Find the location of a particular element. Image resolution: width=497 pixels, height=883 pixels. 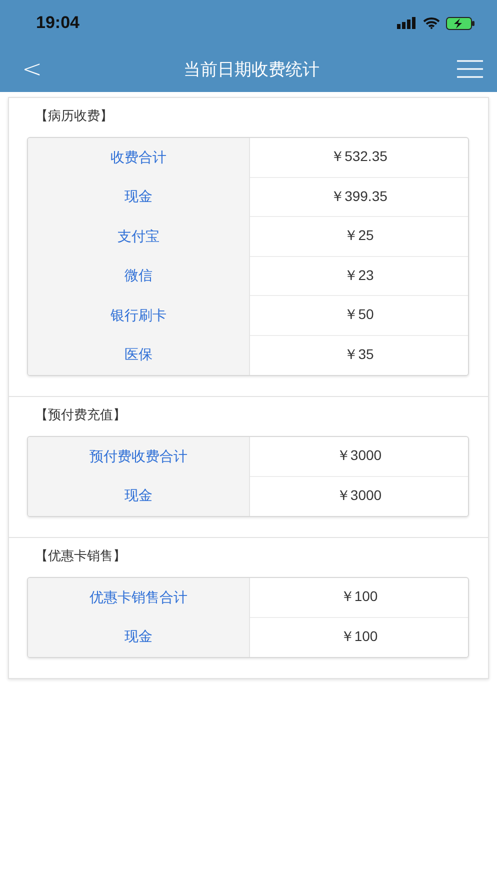

row-label: 支付宝 is located at coordinates (139, 236).